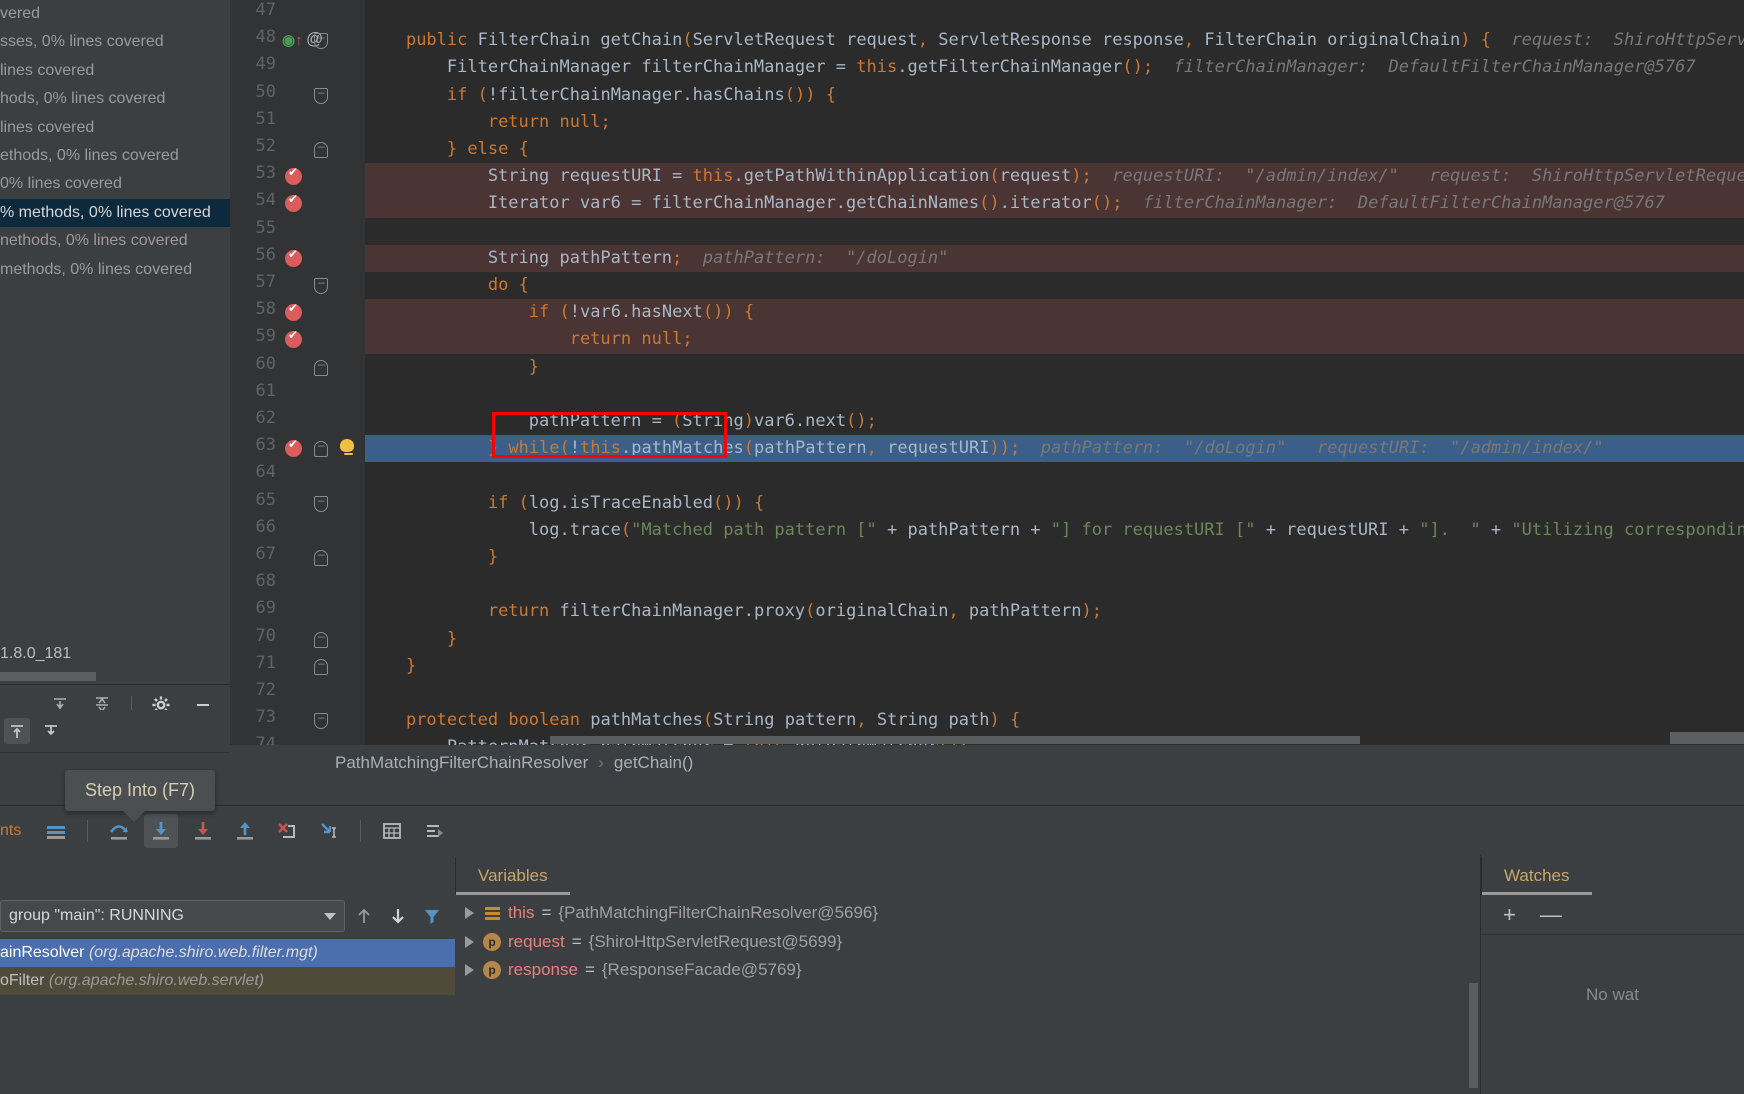 Image resolution: width=1744 pixels, height=1094 pixels. Describe the element at coordinates (1054, 95) in the screenshot. I see `code-line: if (!filterChainManager.hasChains()) {` at that location.